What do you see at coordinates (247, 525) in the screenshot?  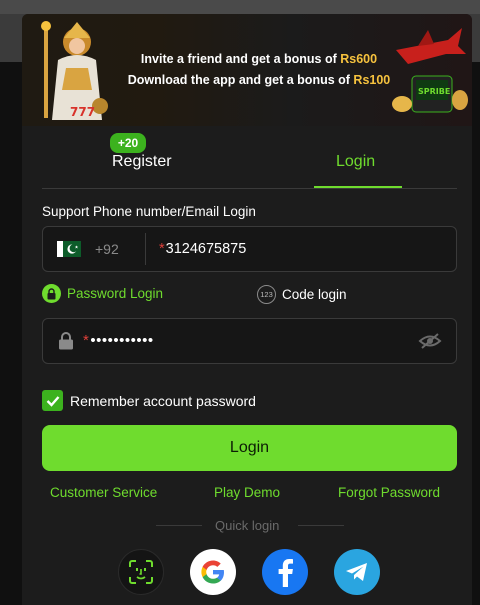 I see `quick-login-label: Quick login` at bounding box center [247, 525].